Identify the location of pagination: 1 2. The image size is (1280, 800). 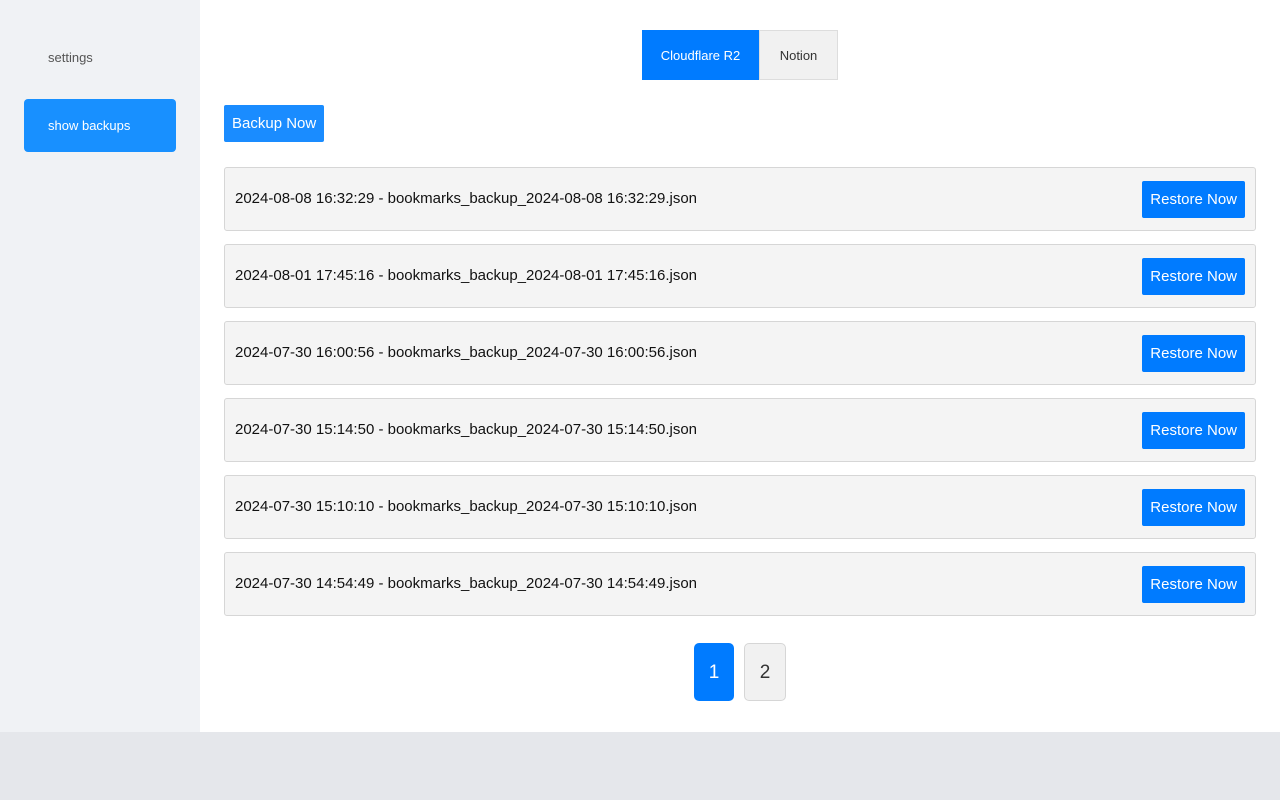
(745, 672).